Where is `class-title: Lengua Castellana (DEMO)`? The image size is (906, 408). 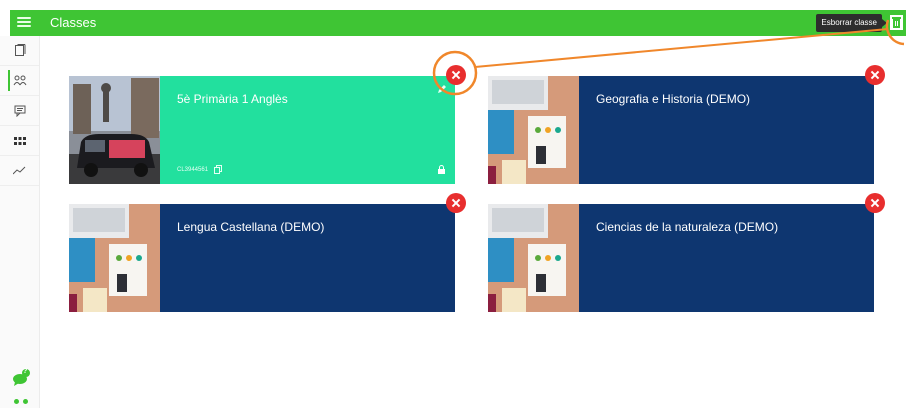 class-title: Lengua Castellana (DEMO) is located at coordinates (251, 227).